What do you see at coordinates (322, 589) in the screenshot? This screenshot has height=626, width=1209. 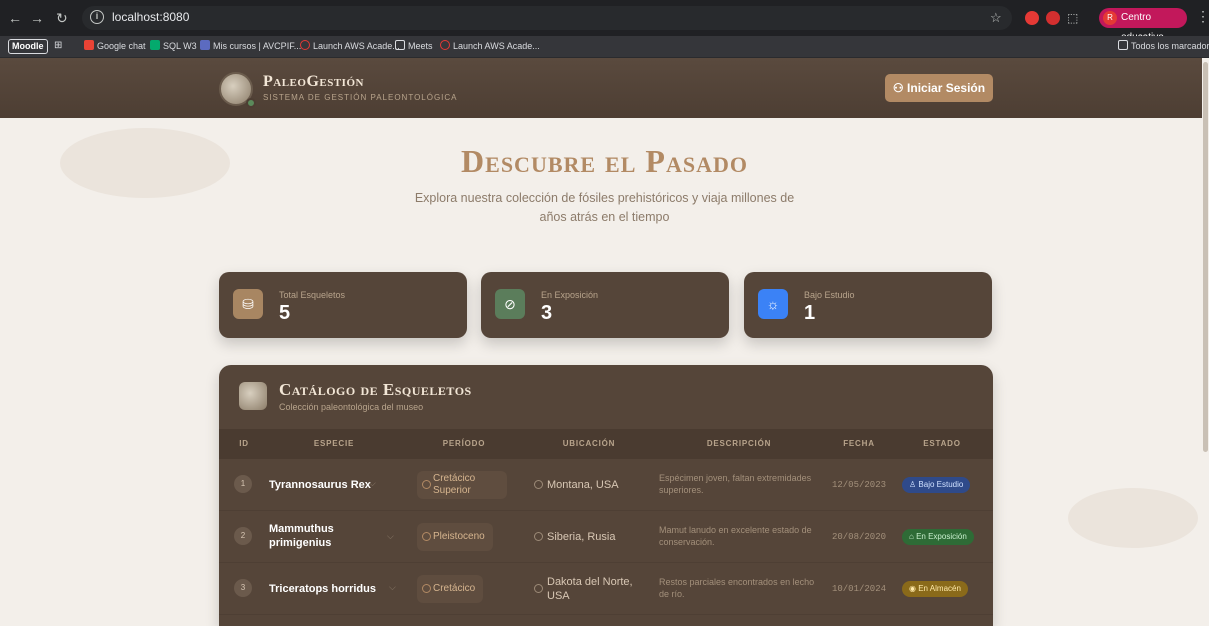 I see `row-species: Triceratops horridus` at bounding box center [322, 589].